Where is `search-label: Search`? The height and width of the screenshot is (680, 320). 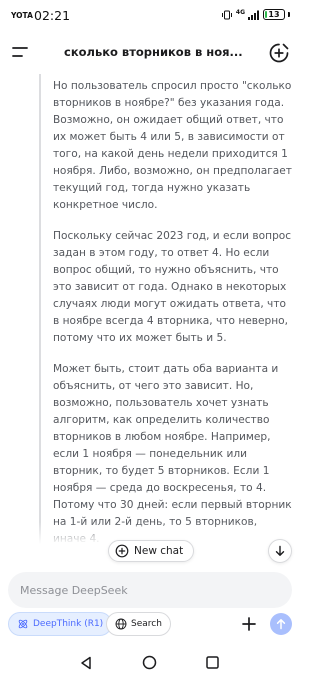
search-label: Search is located at coordinates (146, 624).